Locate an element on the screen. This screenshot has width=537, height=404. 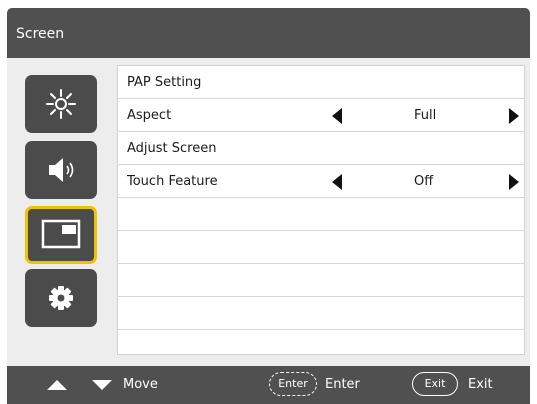
menu-row-aspect: Aspect Full is located at coordinates (321, 115).